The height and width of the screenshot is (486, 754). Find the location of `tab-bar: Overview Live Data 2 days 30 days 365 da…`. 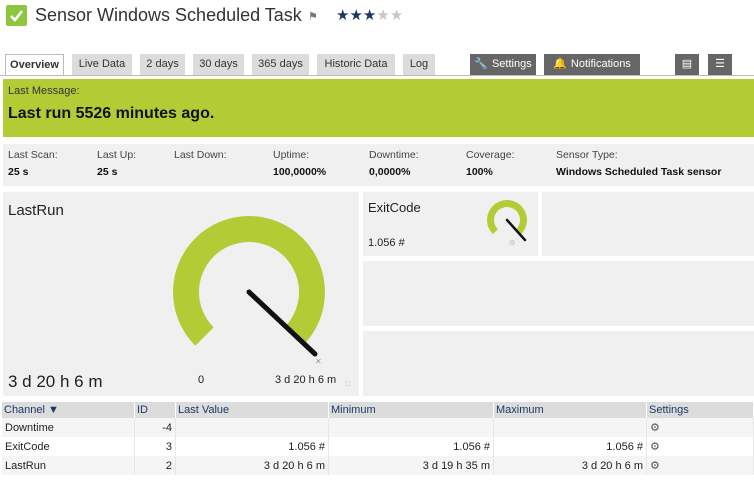

tab-bar: Overview Live Data 2 days 30 days 365 da… is located at coordinates (377, 65).